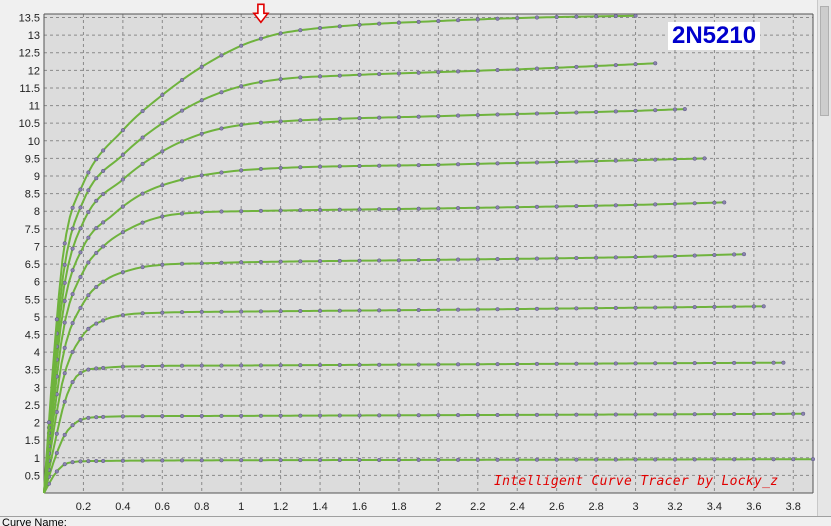 The width and height of the screenshot is (831, 526). I want to click on y-tick-label: 7, so click(37, 247).